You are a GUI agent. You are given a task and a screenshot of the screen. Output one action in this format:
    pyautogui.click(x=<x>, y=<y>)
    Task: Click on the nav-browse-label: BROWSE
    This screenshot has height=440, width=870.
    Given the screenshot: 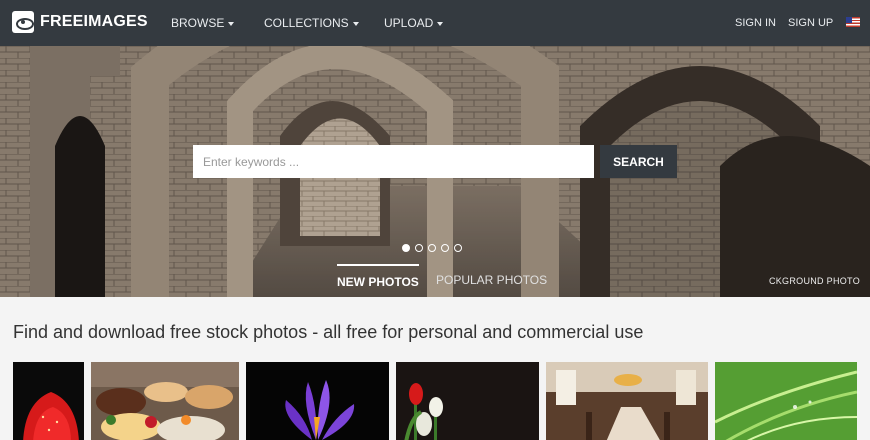 What is the action you would take?
    pyautogui.click(x=198, y=23)
    